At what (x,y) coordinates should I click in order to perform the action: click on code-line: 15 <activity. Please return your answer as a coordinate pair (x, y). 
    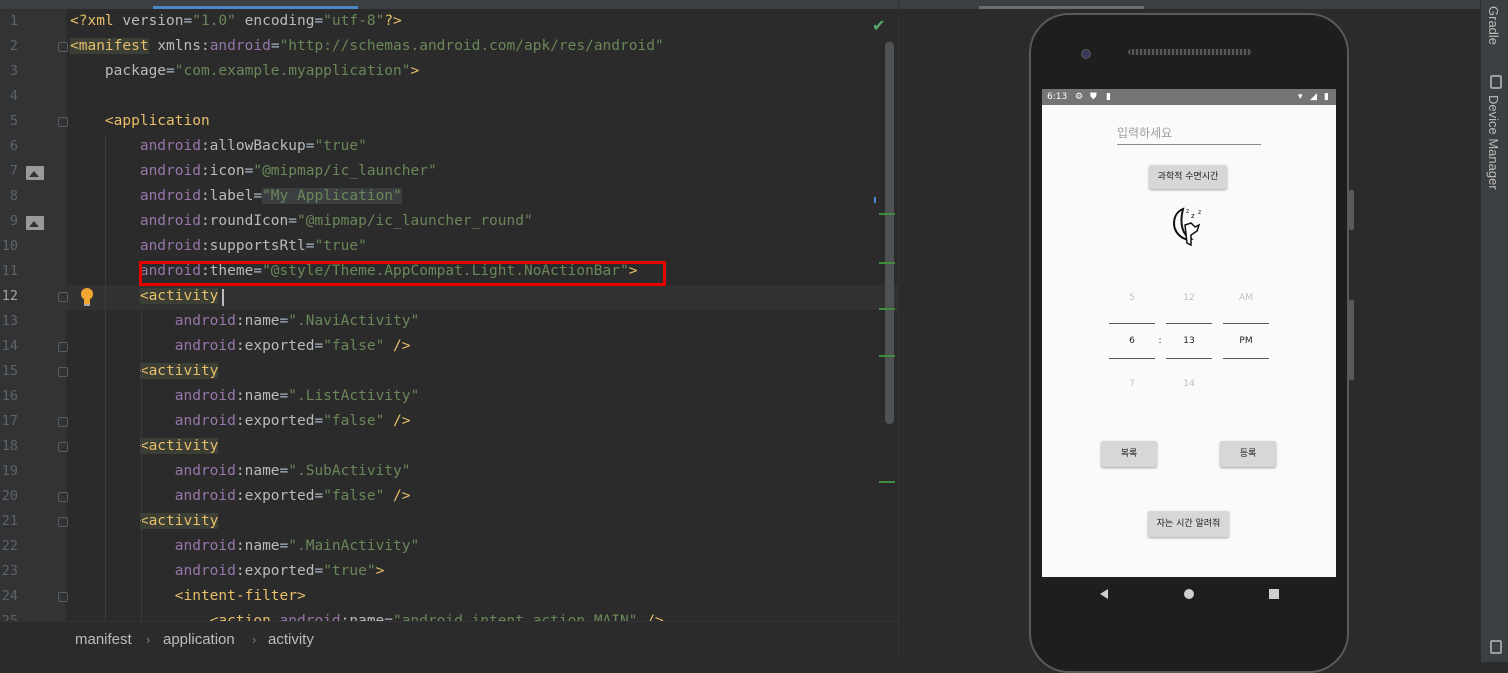
    Looking at the image, I should click on (449, 371).